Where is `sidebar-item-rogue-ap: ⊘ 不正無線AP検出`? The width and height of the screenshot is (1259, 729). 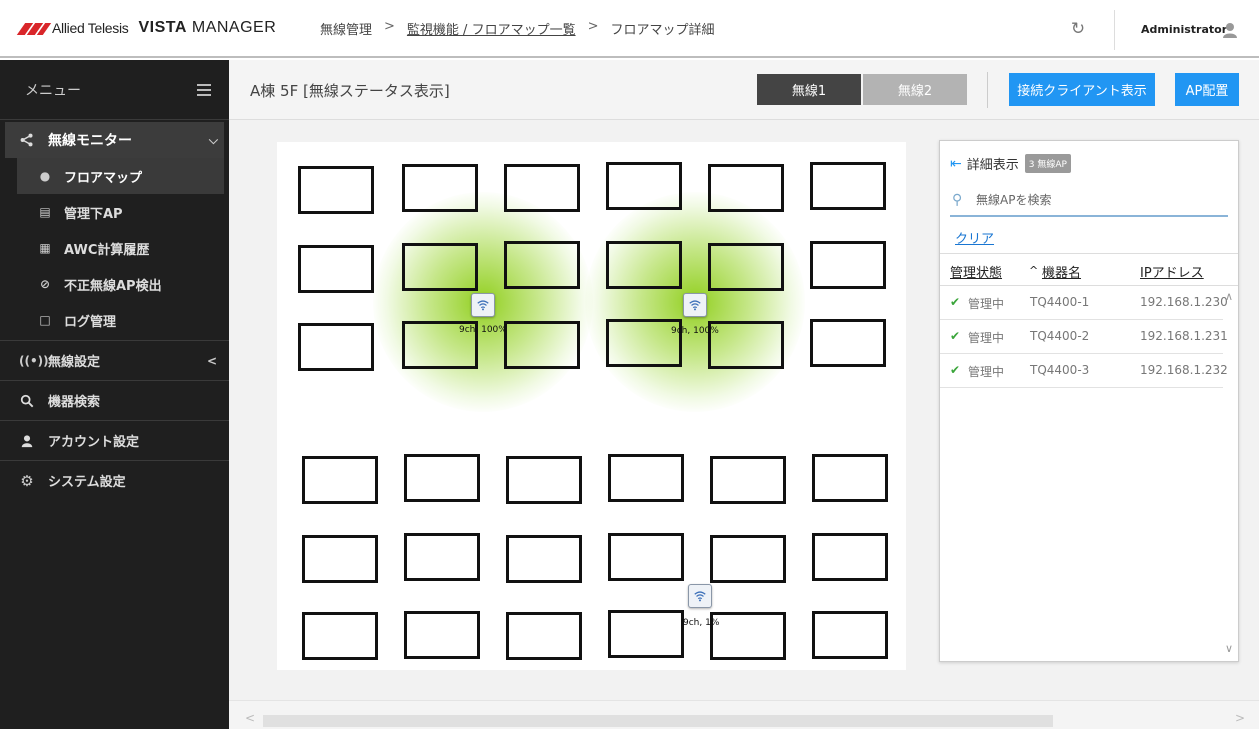 sidebar-item-rogue-ap: ⊘ 不正無線AP検出 is located at coordinates (120, 284).